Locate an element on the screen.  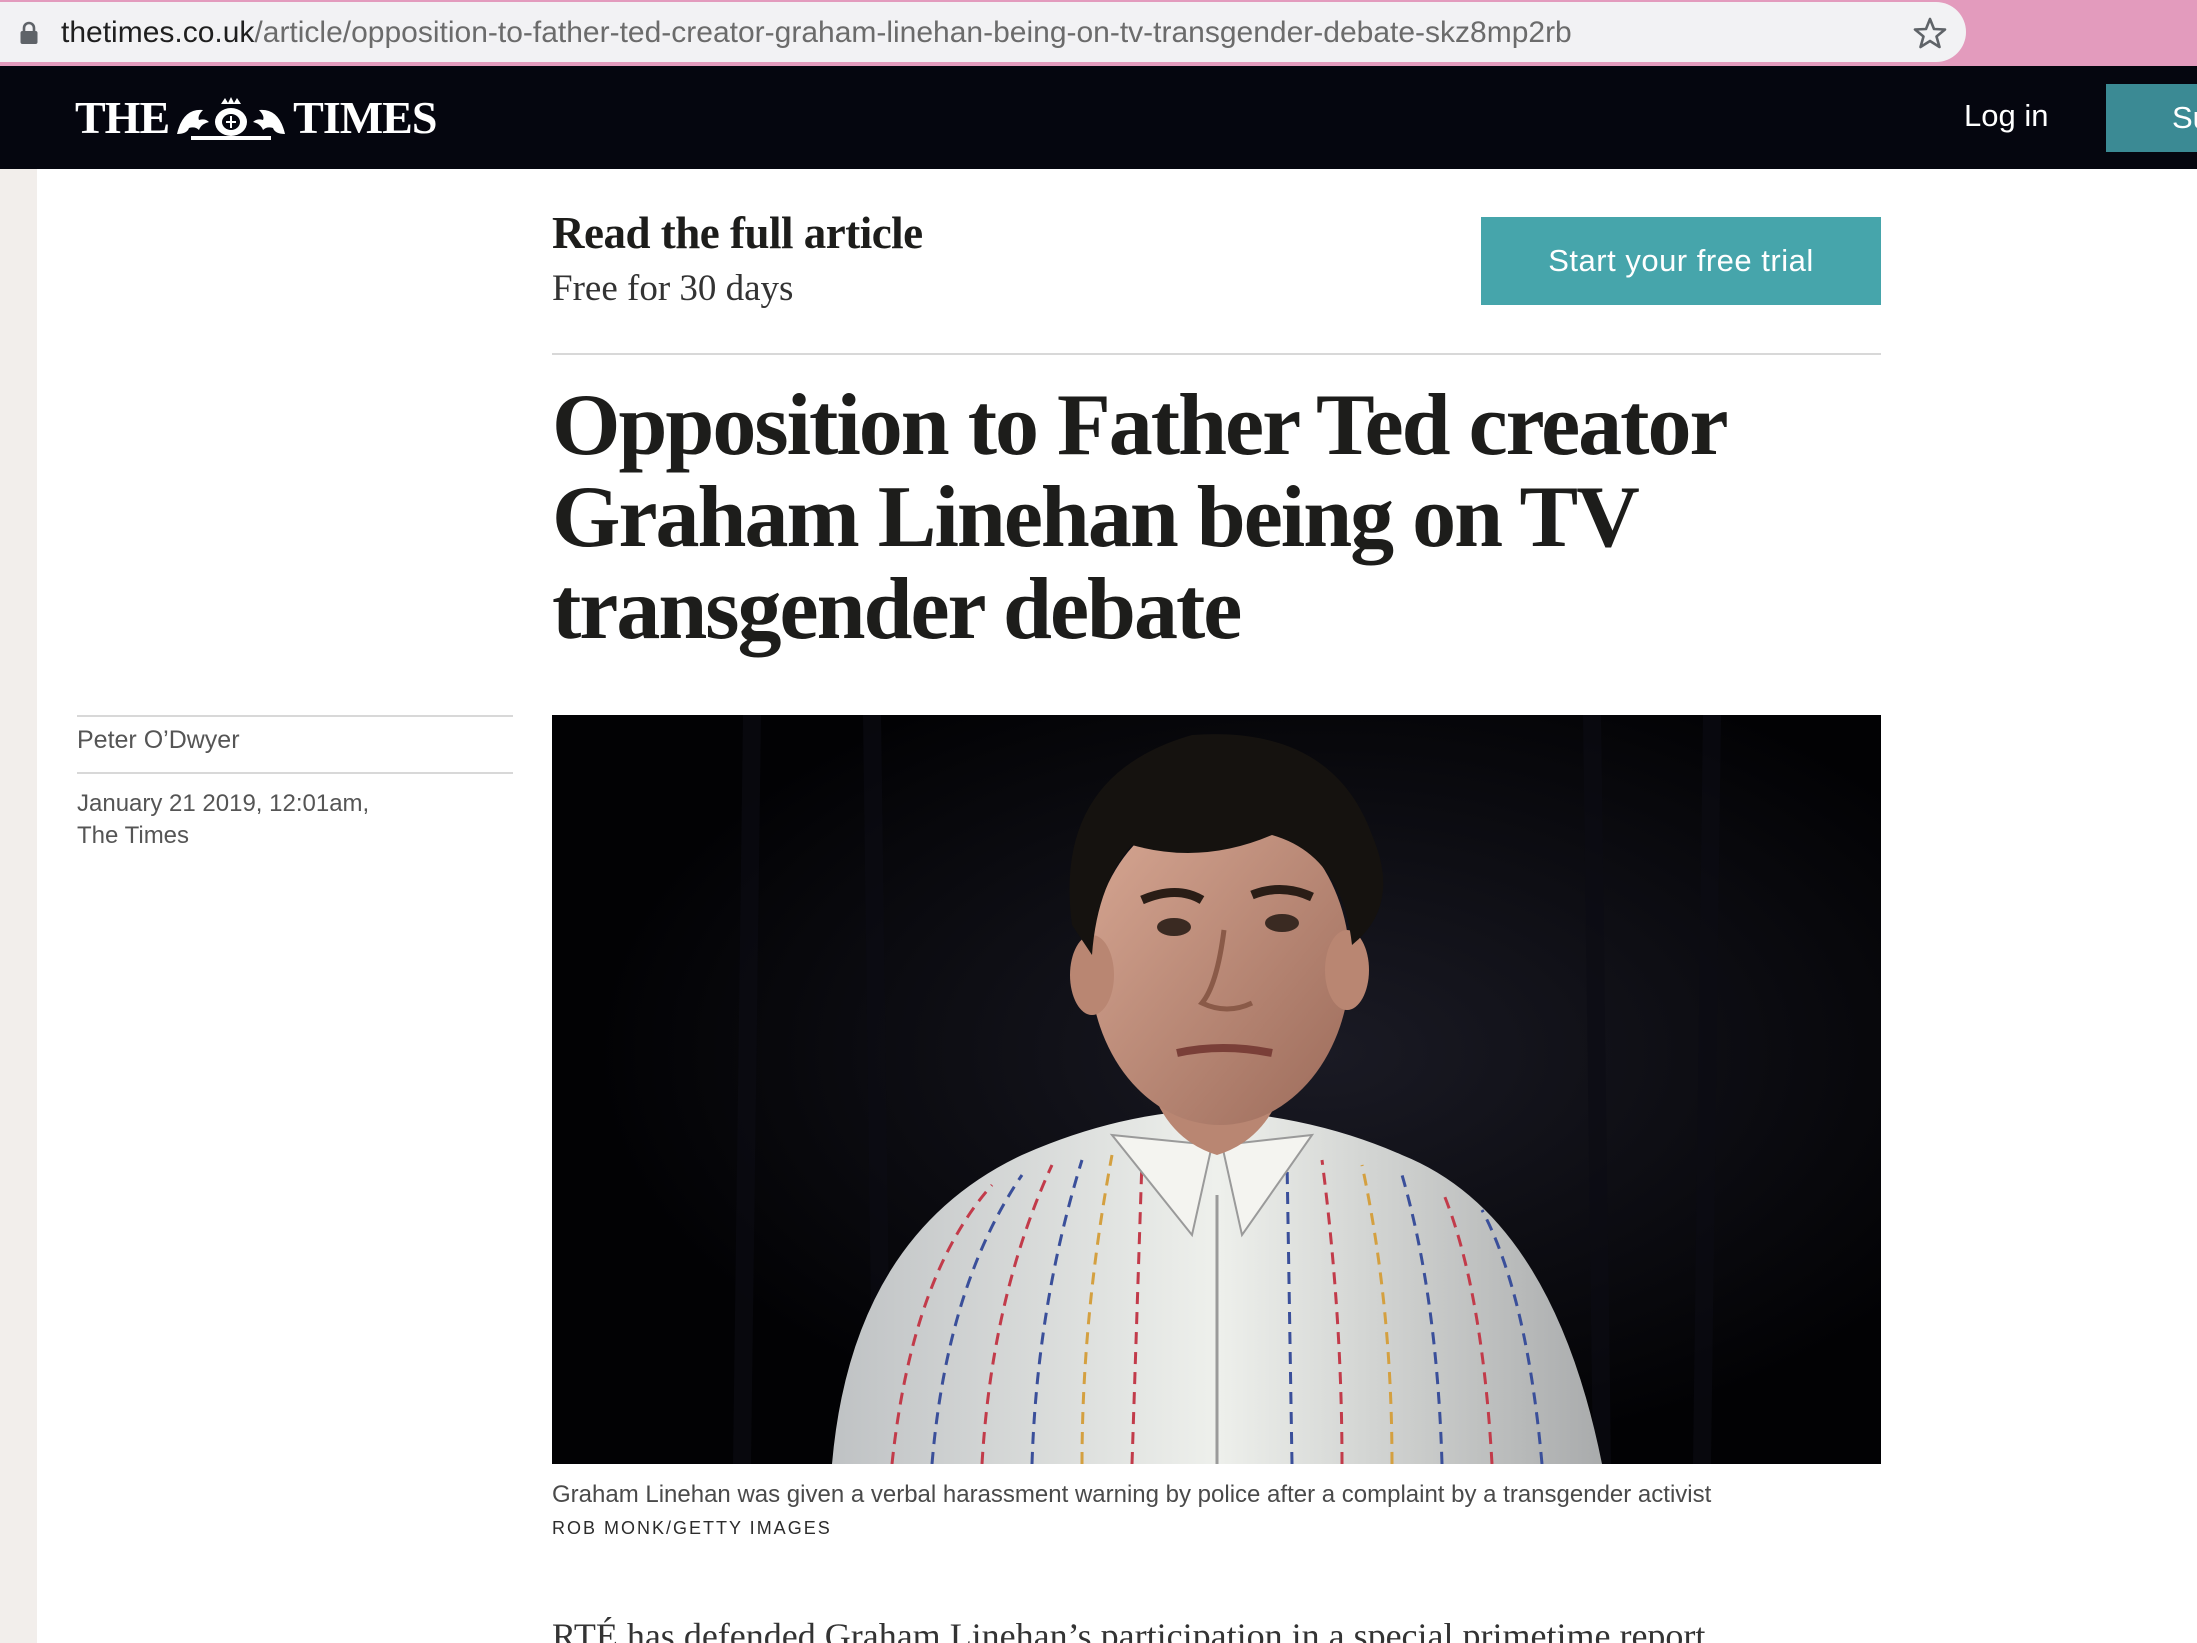
left-gutter is located at coordinates (18, 906).